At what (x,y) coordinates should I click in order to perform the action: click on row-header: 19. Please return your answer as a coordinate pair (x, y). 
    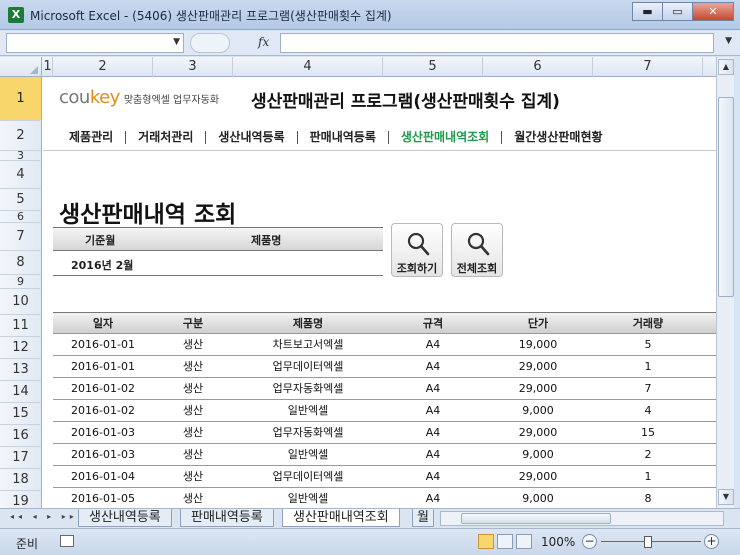
    Looking at the image, I should click on (21, 499).